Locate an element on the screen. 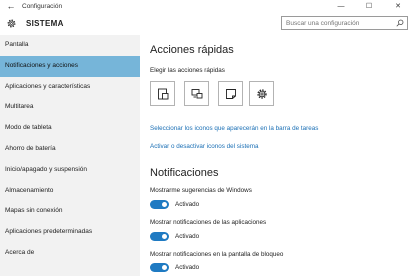 This screenshot has width=414, height=276. search-box is located at coordinates (344, 23).